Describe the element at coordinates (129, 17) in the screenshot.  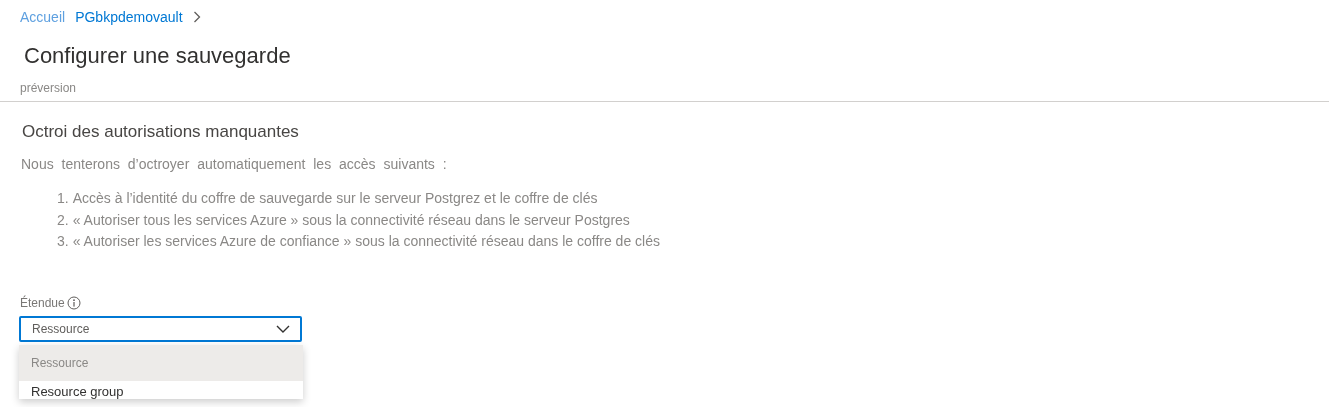
I see `breadcrumb-link: PGbkpdemovault` at that location.